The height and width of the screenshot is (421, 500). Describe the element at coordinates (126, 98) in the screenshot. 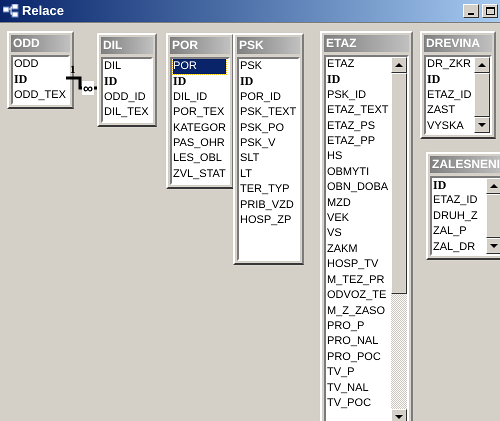

I see `field-item: ODD_ID` at that location.